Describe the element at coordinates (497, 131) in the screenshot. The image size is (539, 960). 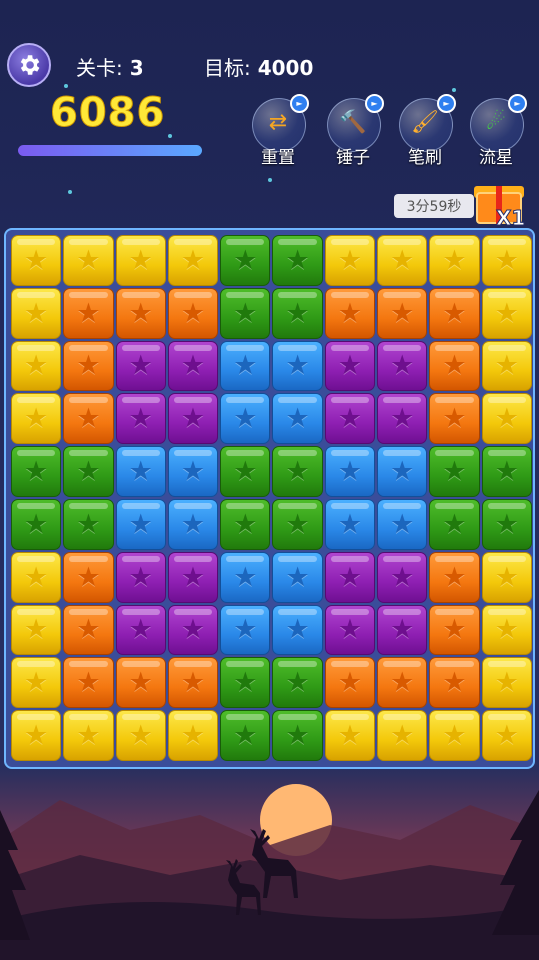
I see `tool-meteor-button: ☄ ► 流星` at that location.